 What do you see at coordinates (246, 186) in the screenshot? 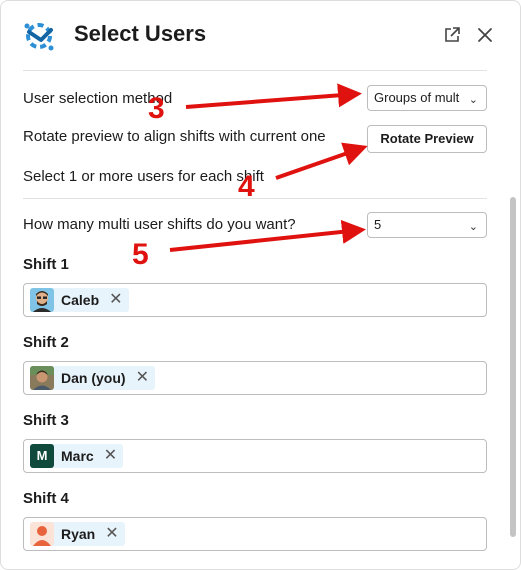
I see `annotation-number-4: 4` at bounding box center [246, 186].